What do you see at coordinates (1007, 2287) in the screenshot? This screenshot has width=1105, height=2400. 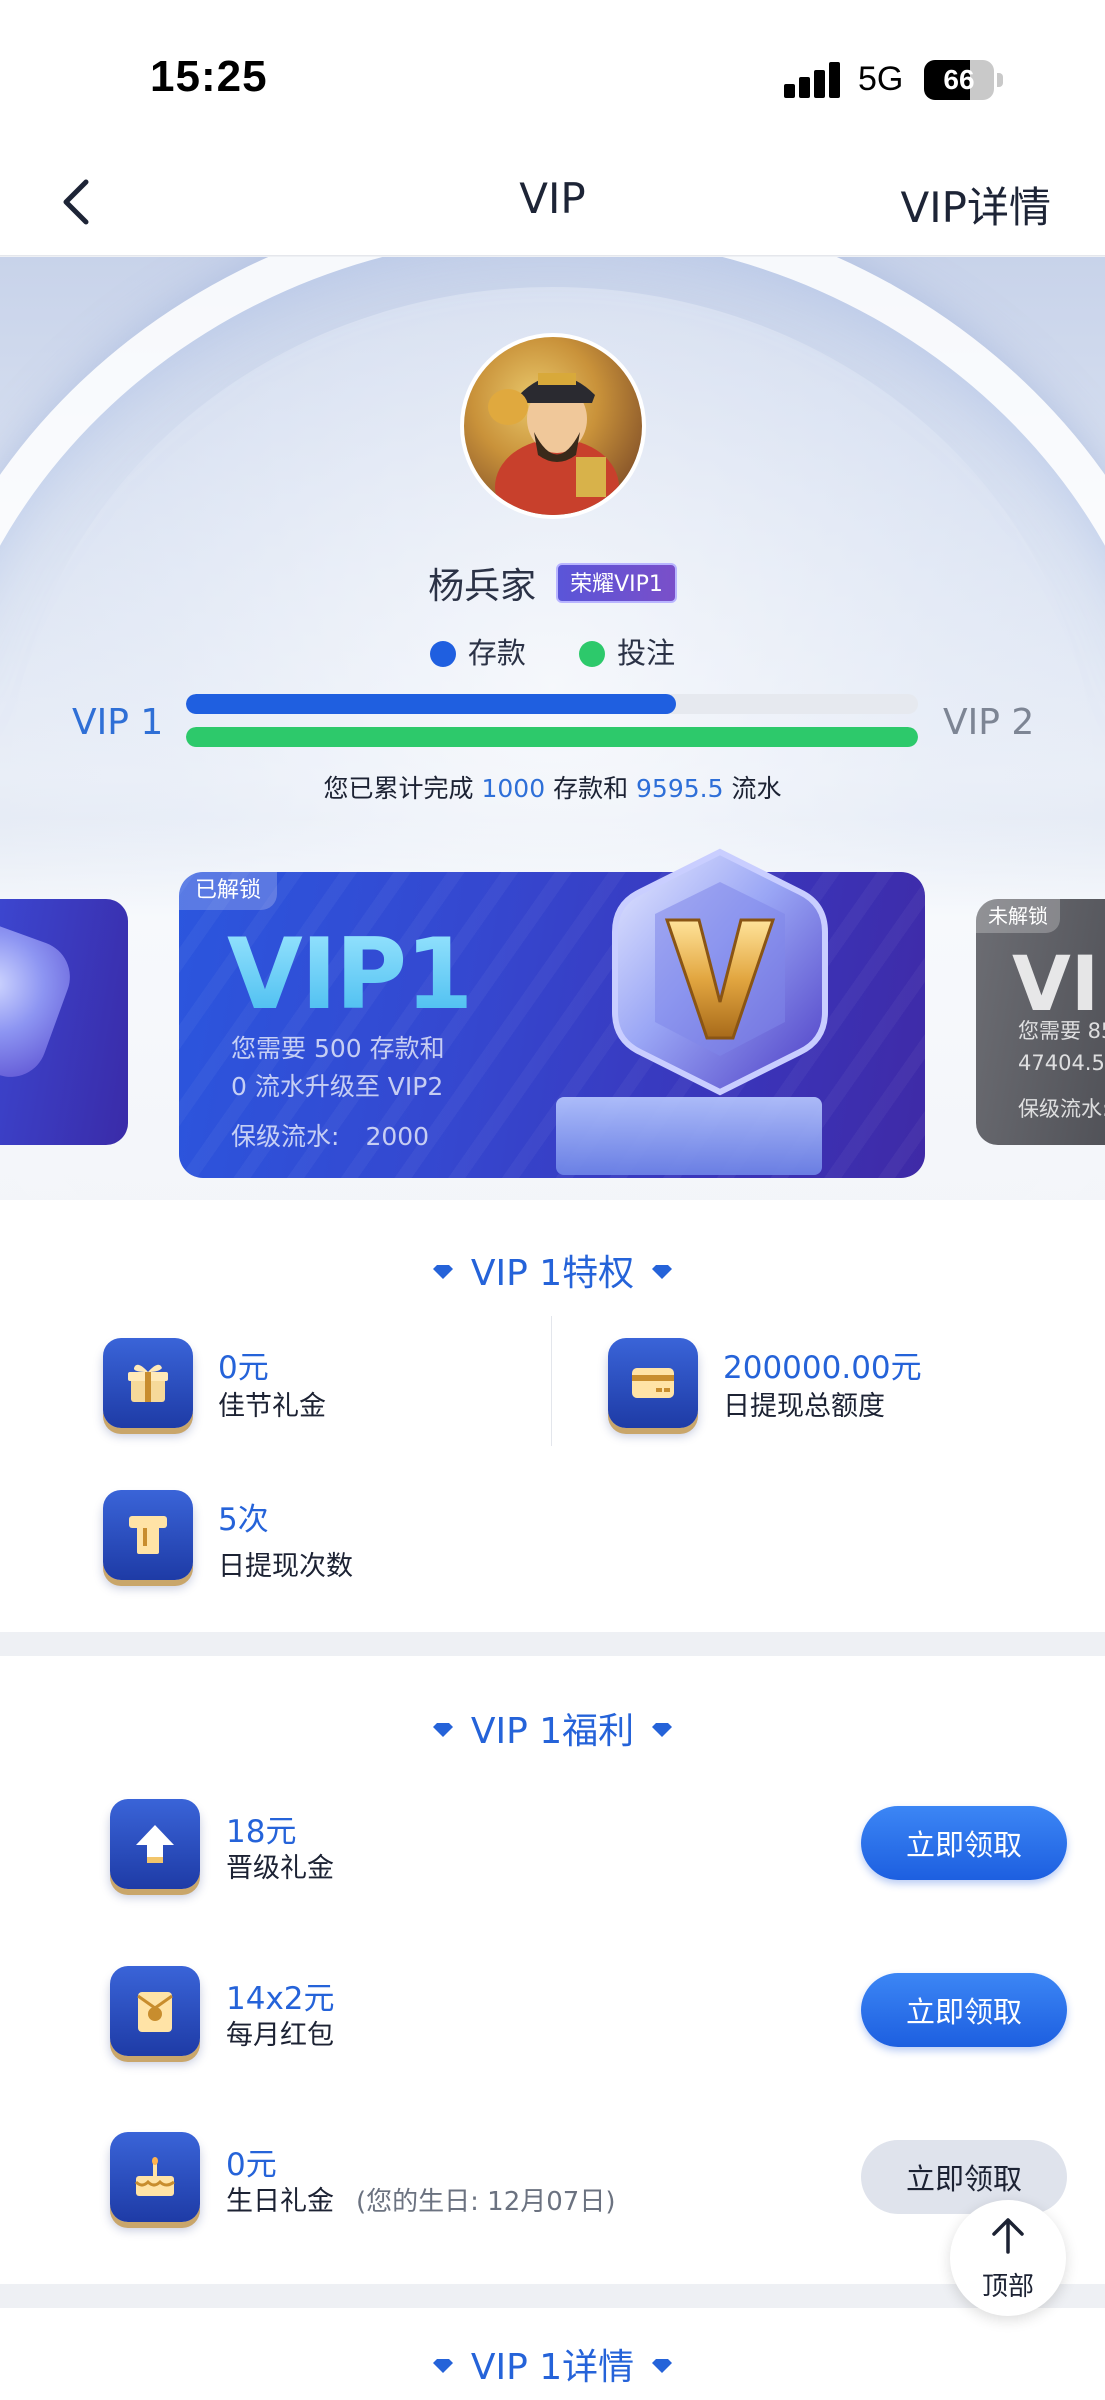 I see `back-to-top-label: 顶部` at bounding box center [1007, 2287].